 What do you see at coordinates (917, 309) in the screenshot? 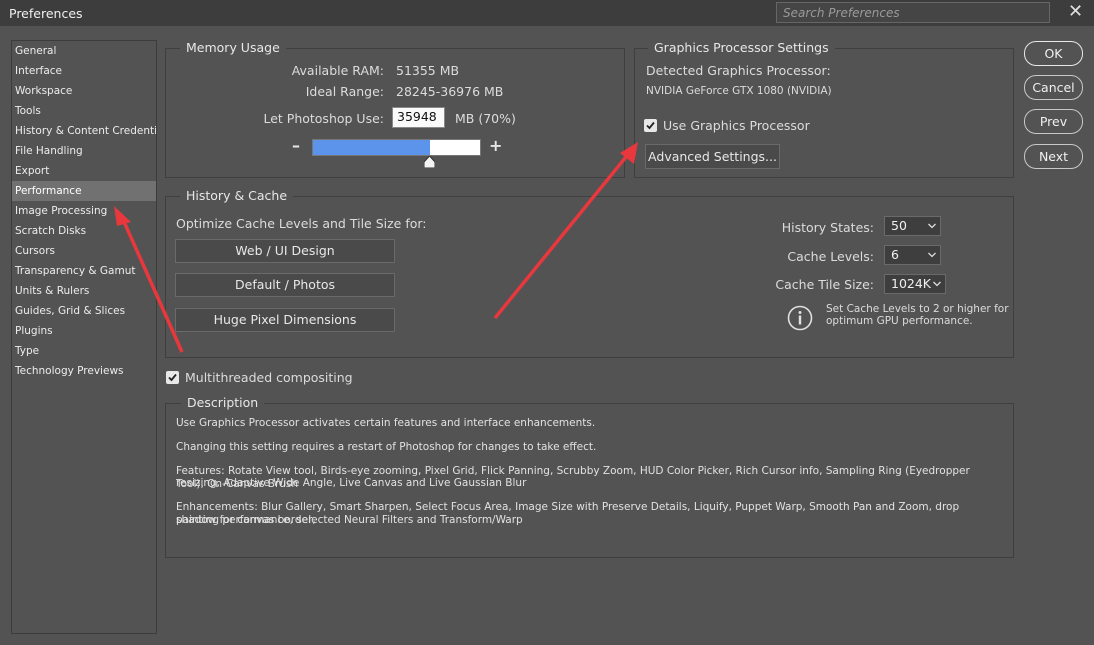
I see `cache-info-line1: Set Cache Levels to 2 or higher for` at bounding box center [917, 309].